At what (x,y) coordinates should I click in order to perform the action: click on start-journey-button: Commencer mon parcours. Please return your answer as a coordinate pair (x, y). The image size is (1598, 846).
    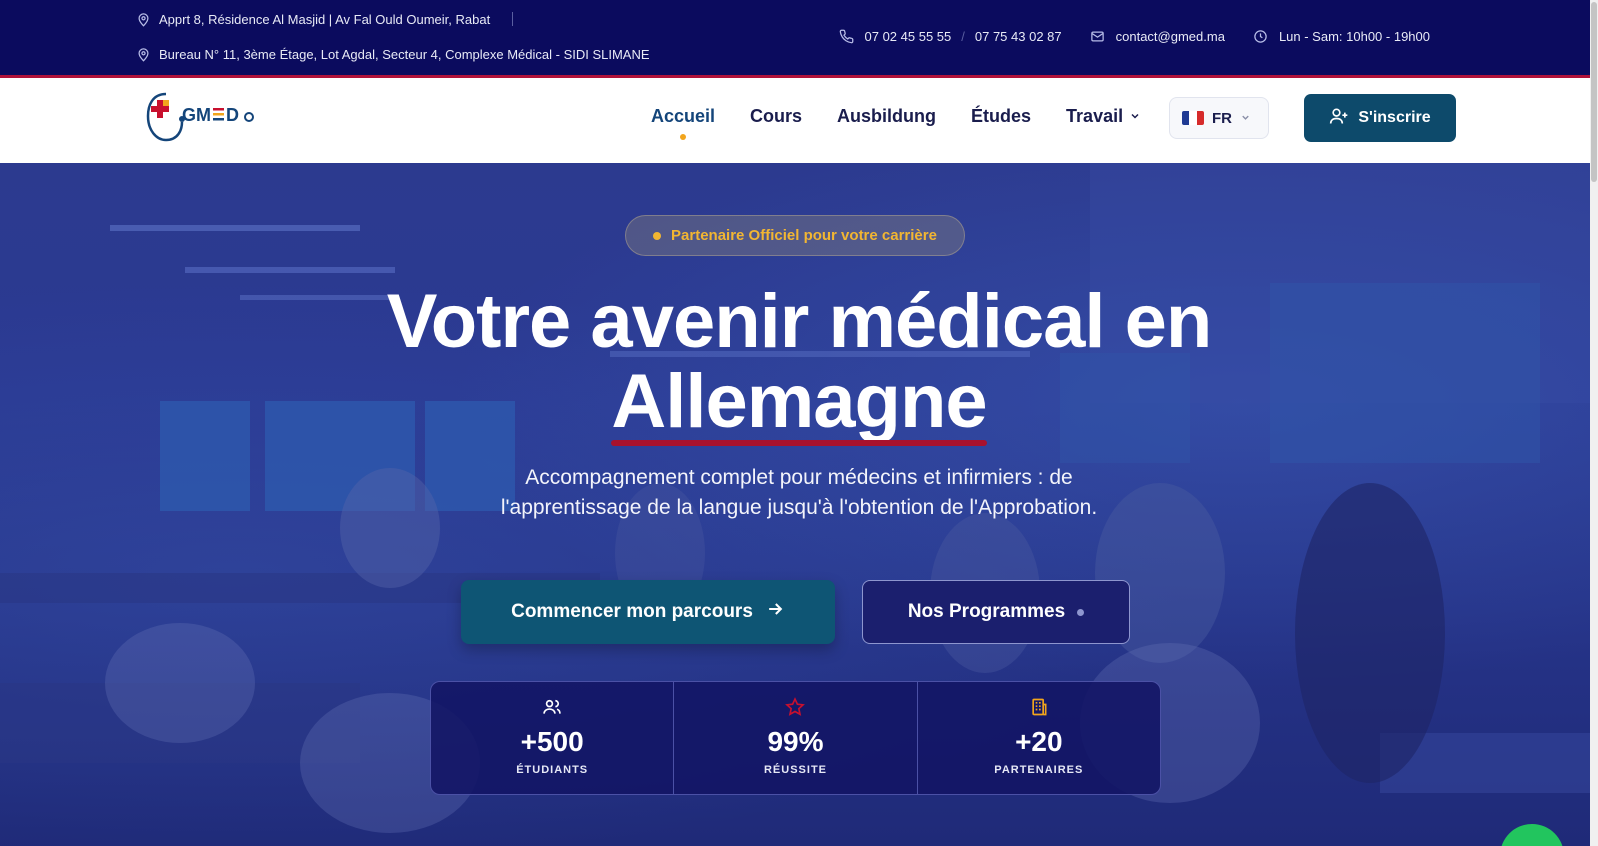
    Looking at the image, I should click on (648, 612).